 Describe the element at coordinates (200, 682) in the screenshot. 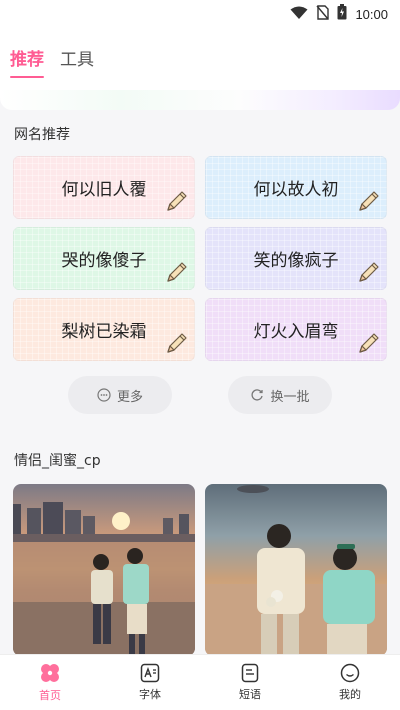

I see `bottom-nav: 首页 字体 短语 我的` at that location.